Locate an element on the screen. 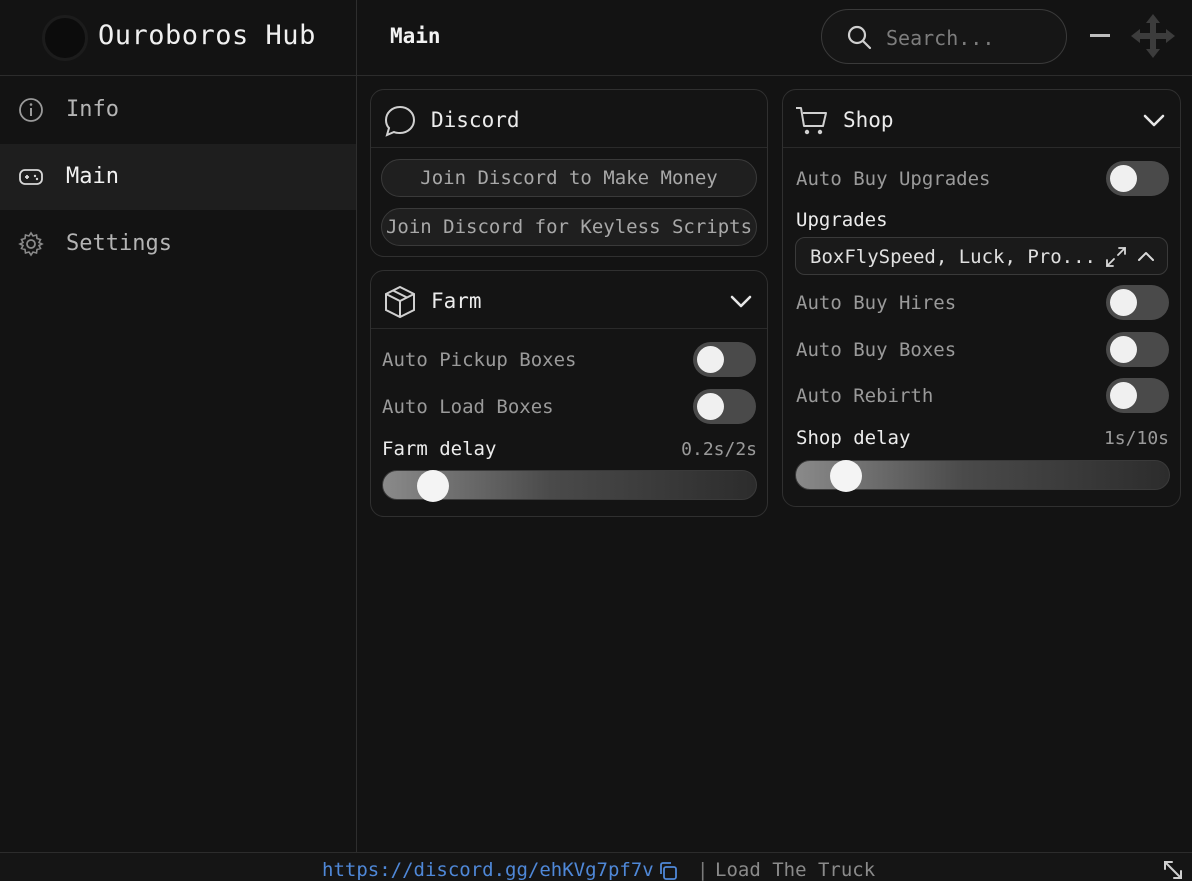 This screenshot has height=881, width=1192. box-icon is located at coordinates (400, 302).